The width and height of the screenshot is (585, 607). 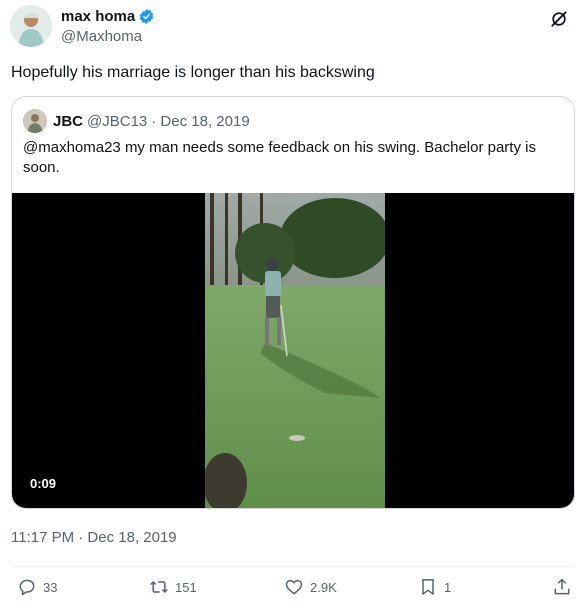 What do you see at coordinates (94, 537) in the screenshot?
I see `tweet-timestamp: 11:17 PM · Dec 18, 2019` at bounding box center [94, 537].